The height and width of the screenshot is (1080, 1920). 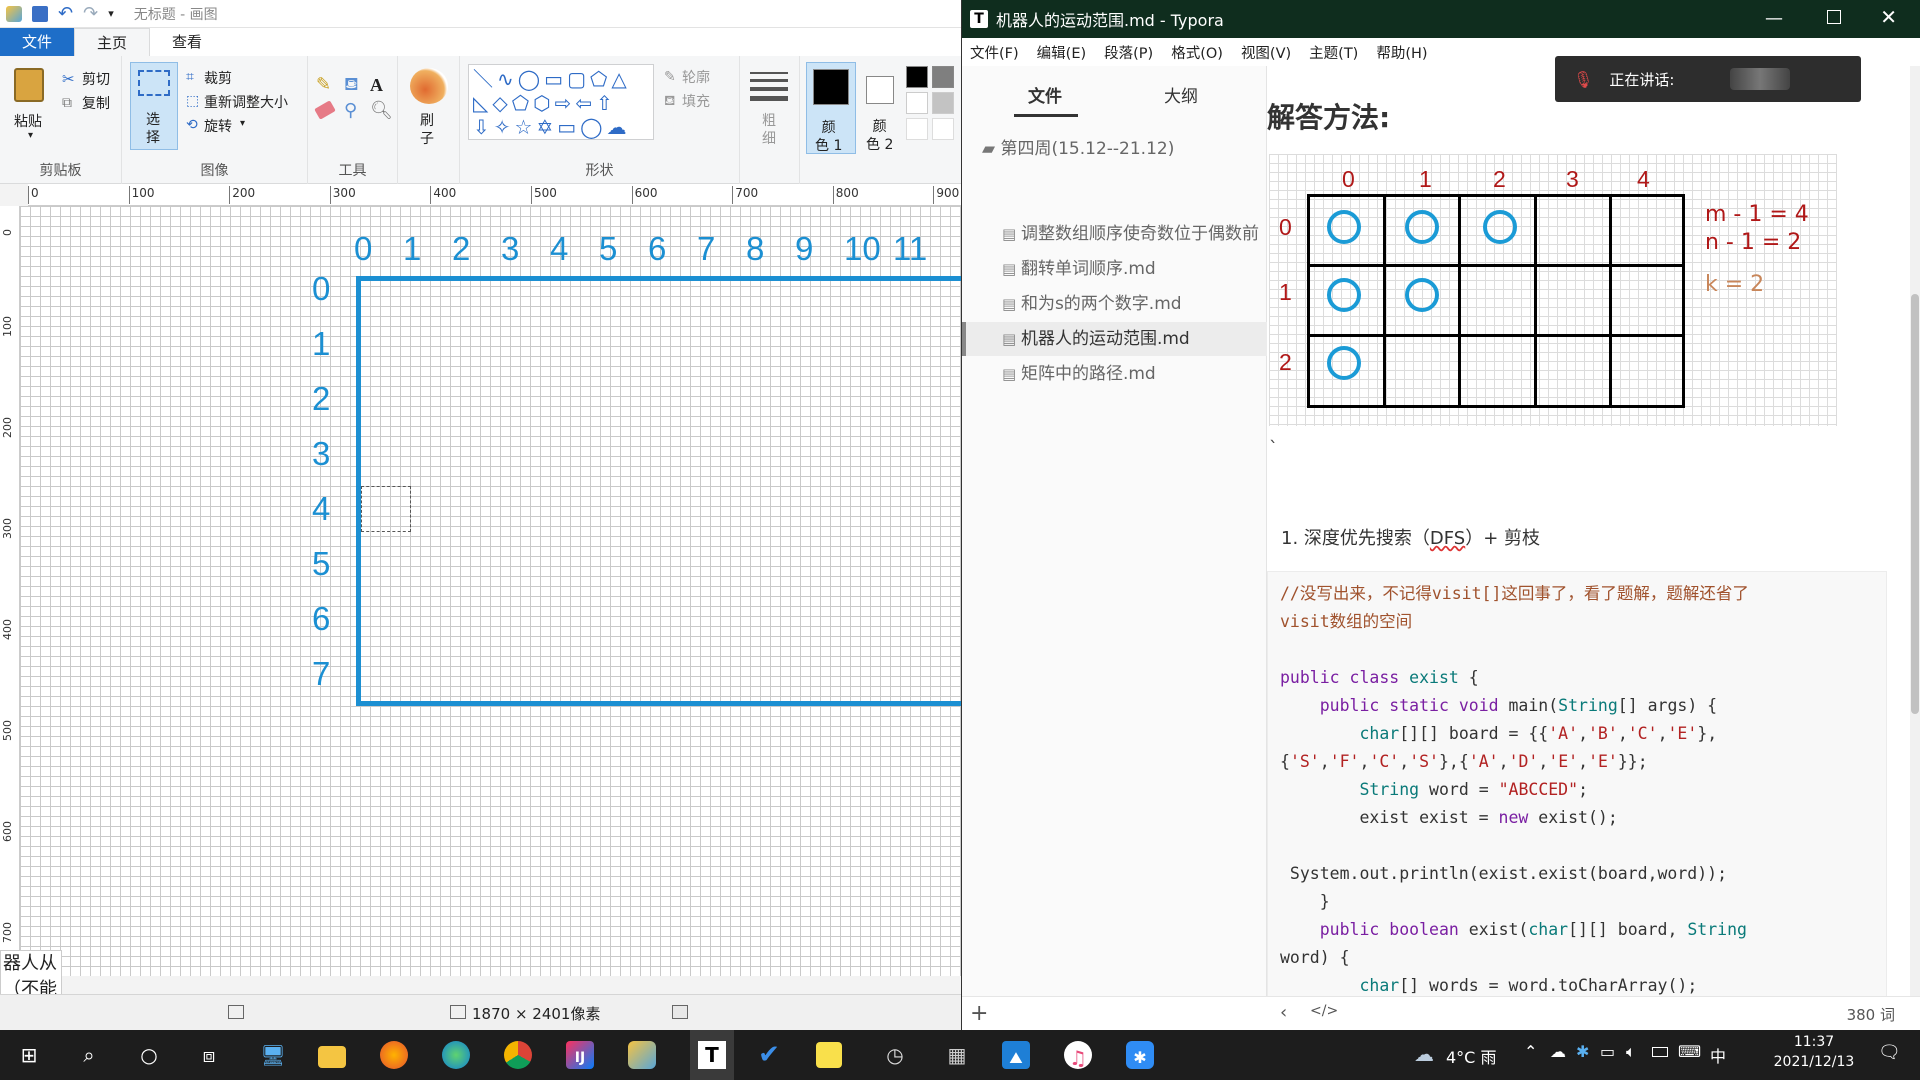 I want to click on arrow-left-shape-icon: ⇦, so click(x=585, y=103).